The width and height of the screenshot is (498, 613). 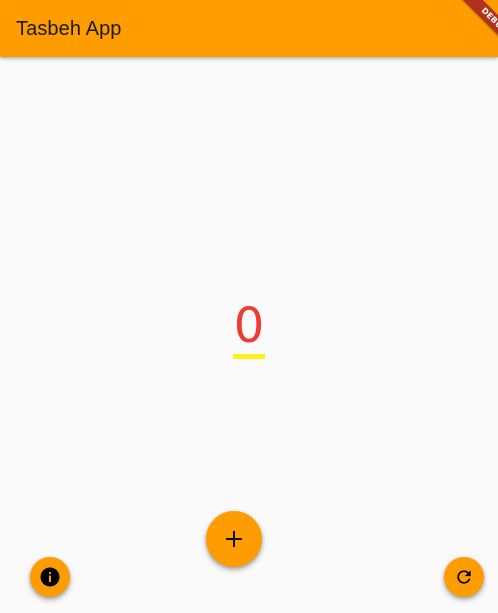 I want to click on debug-banner: DEBUG, so click(x=468, y=30).